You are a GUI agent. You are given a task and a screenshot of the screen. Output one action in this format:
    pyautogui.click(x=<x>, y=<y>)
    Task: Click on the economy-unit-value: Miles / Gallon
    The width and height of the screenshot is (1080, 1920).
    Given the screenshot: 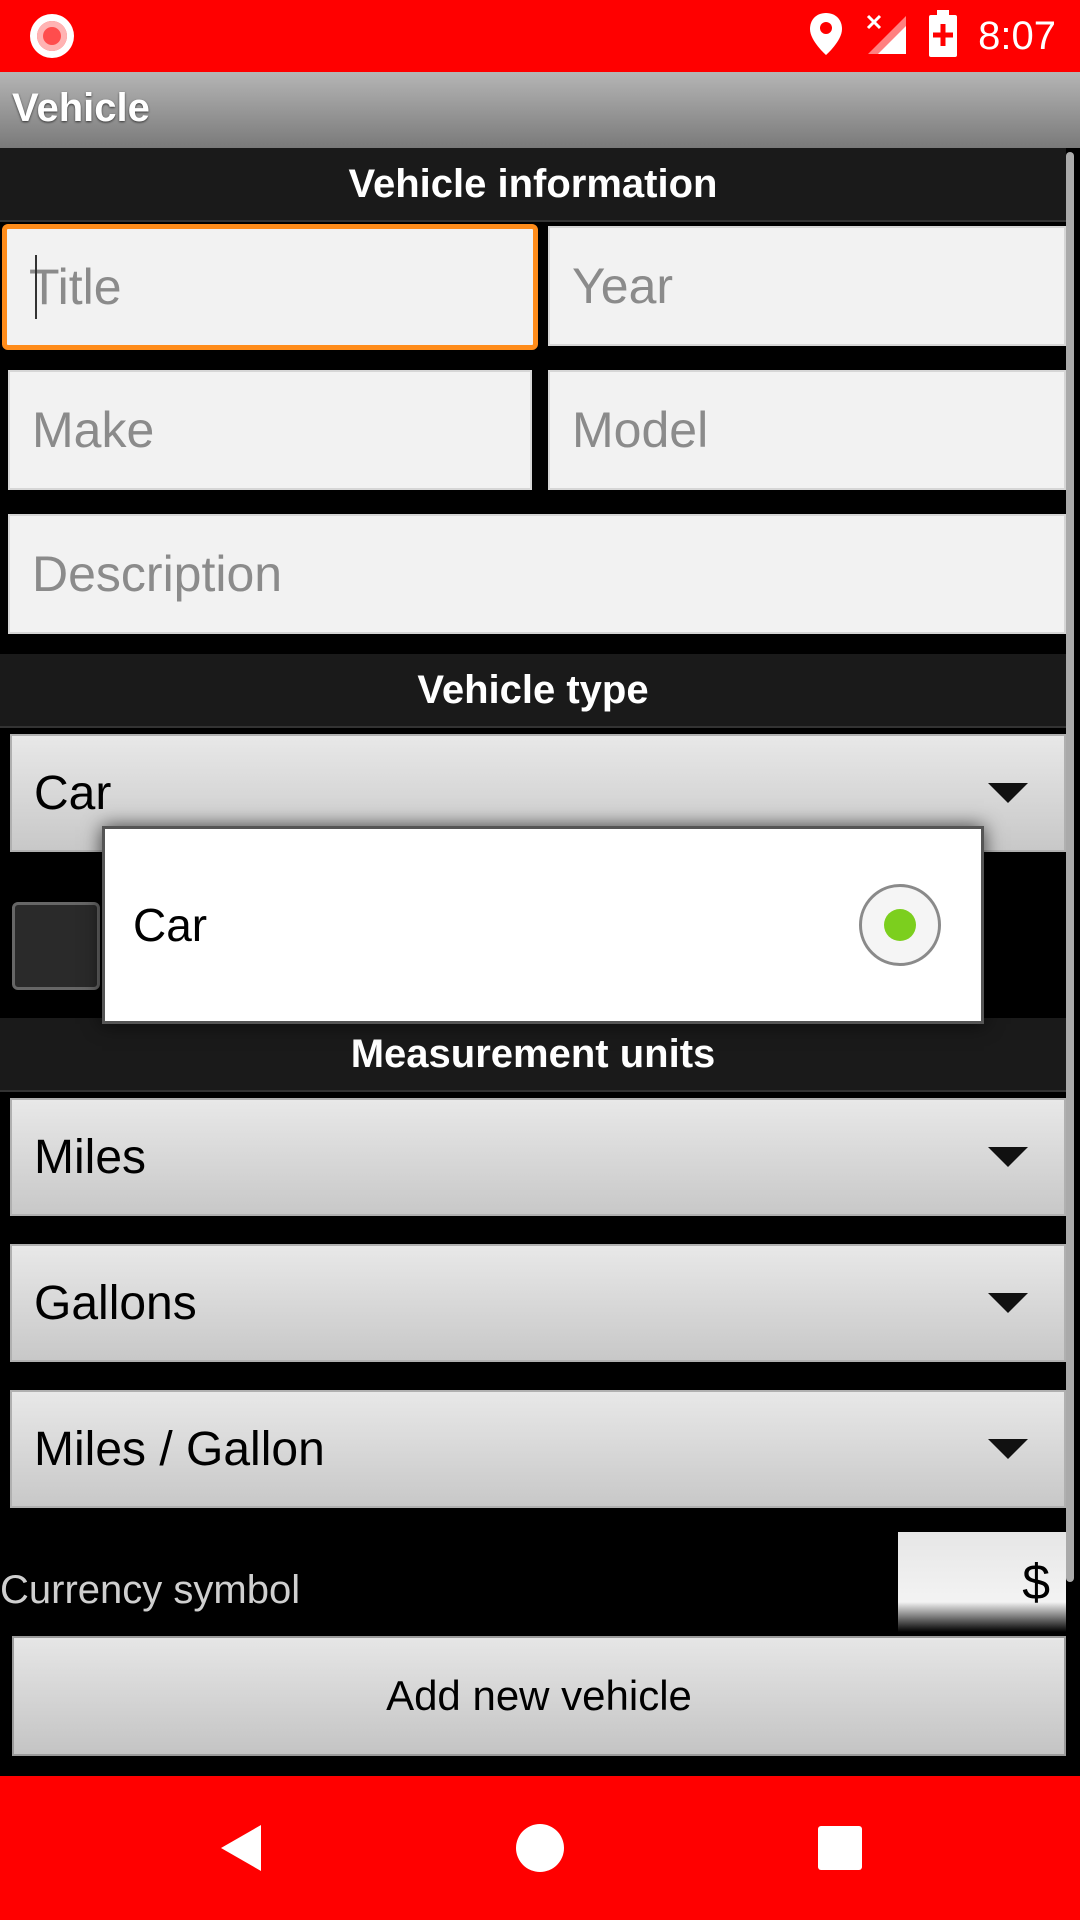 What is the action you would take?
    pyautogui.click(x=179, y=1449)
    